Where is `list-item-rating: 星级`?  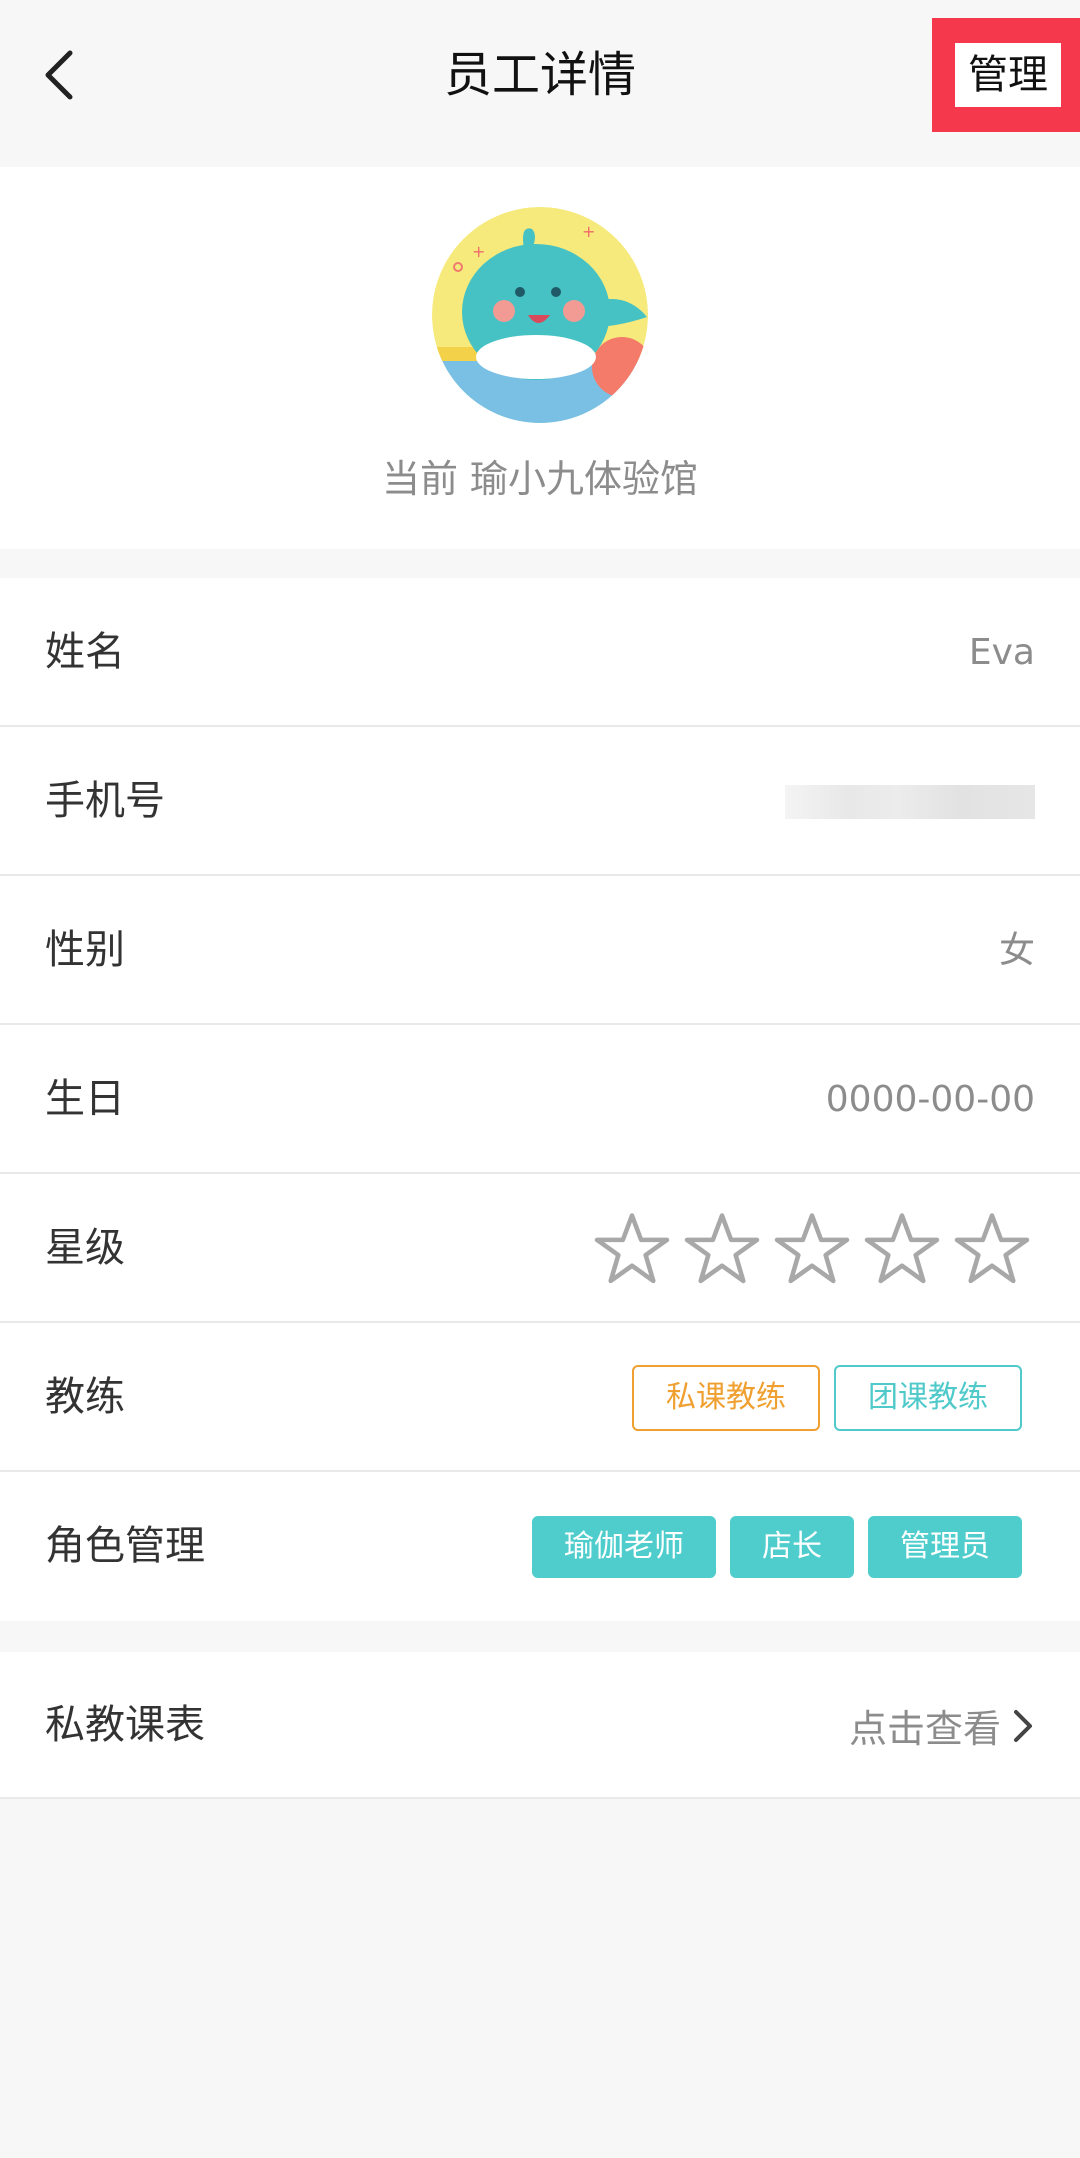
list-item-rating: 星级 is located at coordinates (540, 1248).